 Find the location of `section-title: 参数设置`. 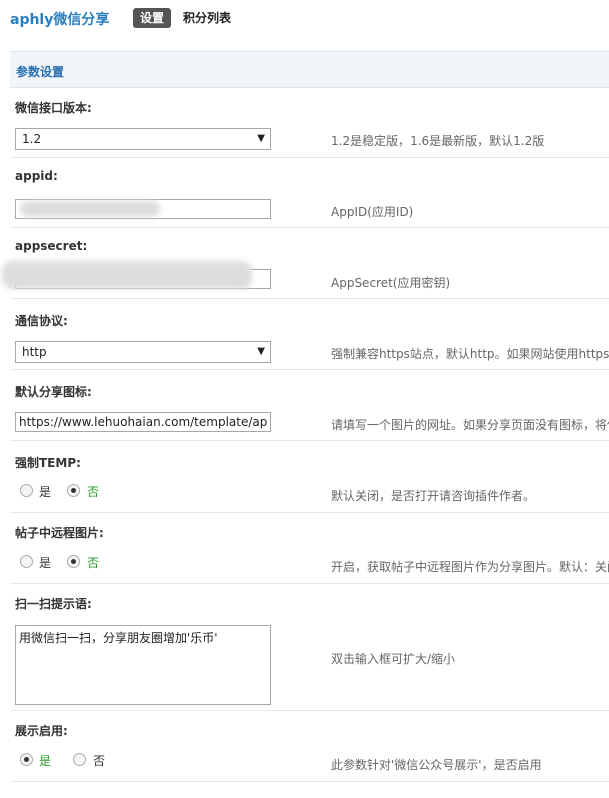

section-title: 参数设置 is located at coordinates (40, 72).